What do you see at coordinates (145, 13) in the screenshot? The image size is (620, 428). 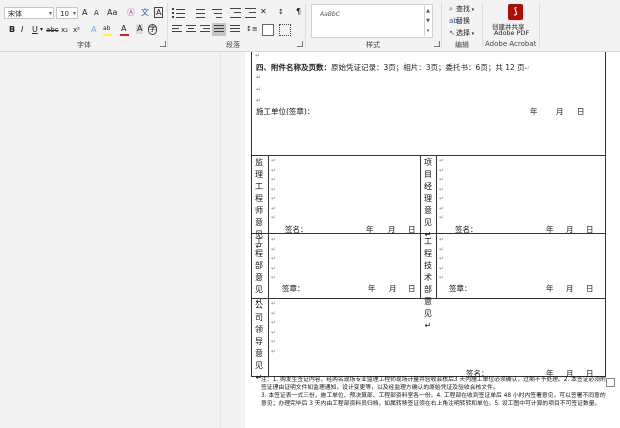 I see `phonetic-guide-button: 文` at bounding box center [145, 13].